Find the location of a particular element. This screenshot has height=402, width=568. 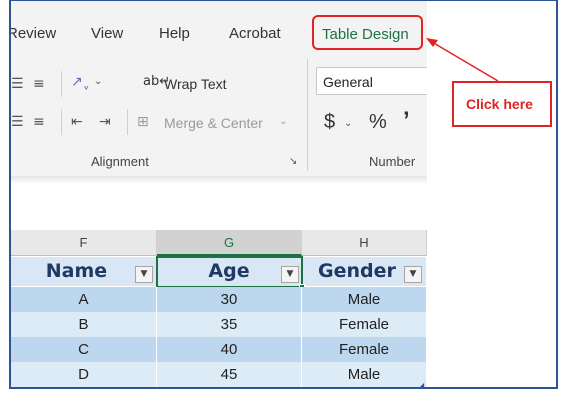

merge-center-button: Merge & Center is located at coordinates (213, 123).